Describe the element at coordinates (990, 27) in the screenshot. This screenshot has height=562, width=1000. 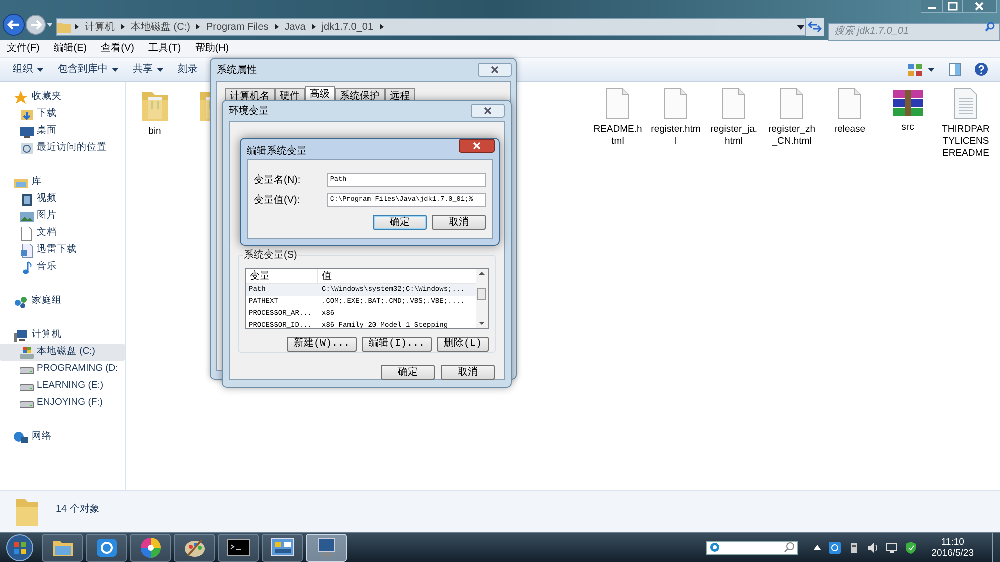
I see `search-icon` at that location.